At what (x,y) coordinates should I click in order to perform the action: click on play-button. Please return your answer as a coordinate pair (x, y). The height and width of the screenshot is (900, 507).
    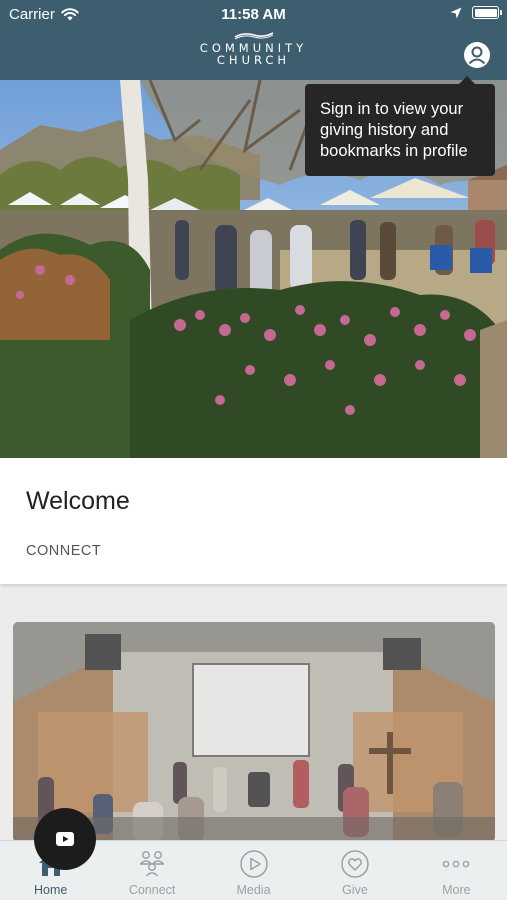
    Looking at the image, I should click on (65, 839).